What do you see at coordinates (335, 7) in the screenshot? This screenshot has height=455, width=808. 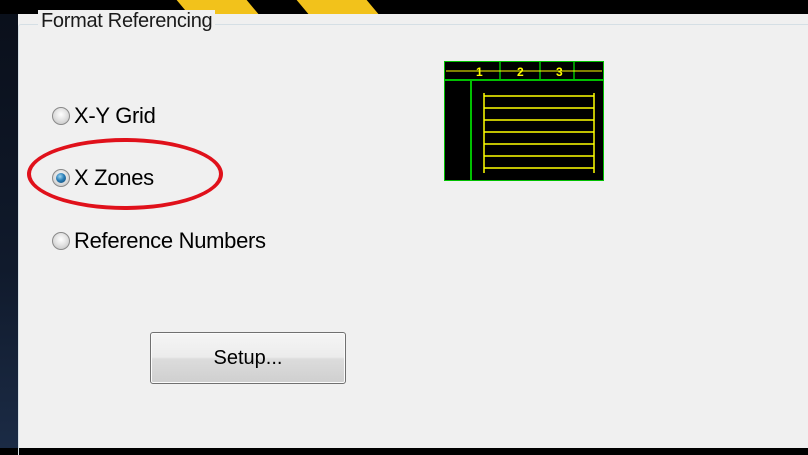 I see `banner-stripe` at bounding box center [335, 7].